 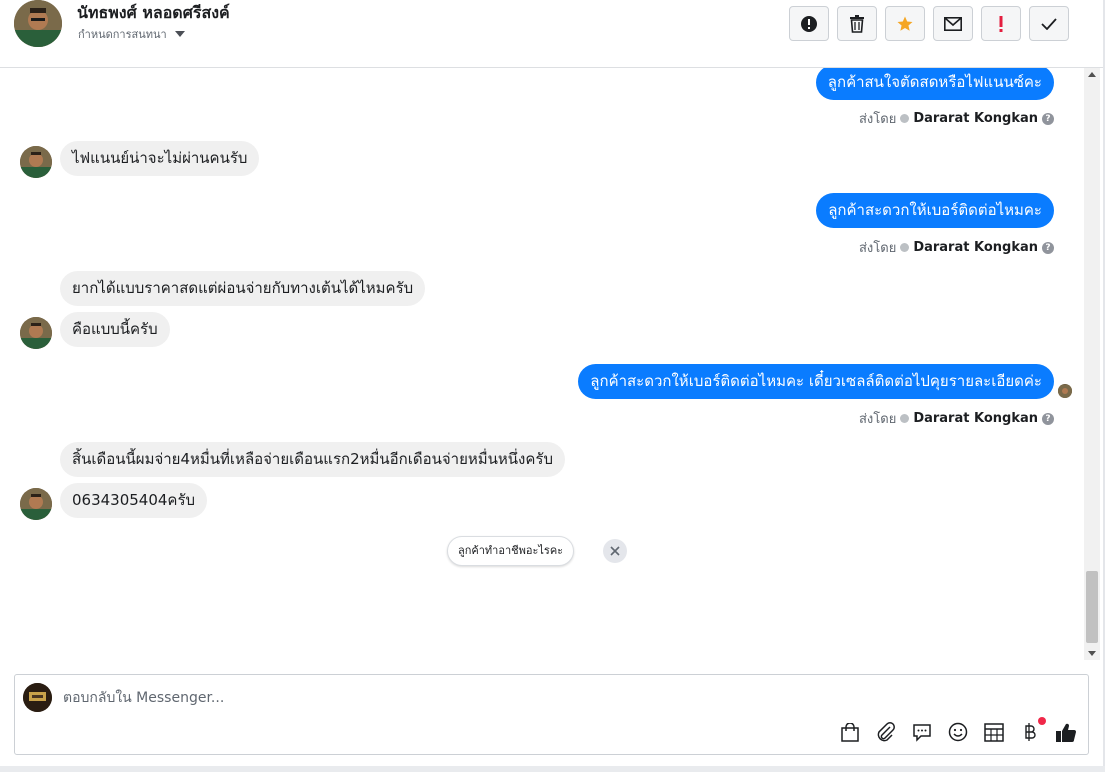 I want to click on emoji-button, so click(x=958, y=732).